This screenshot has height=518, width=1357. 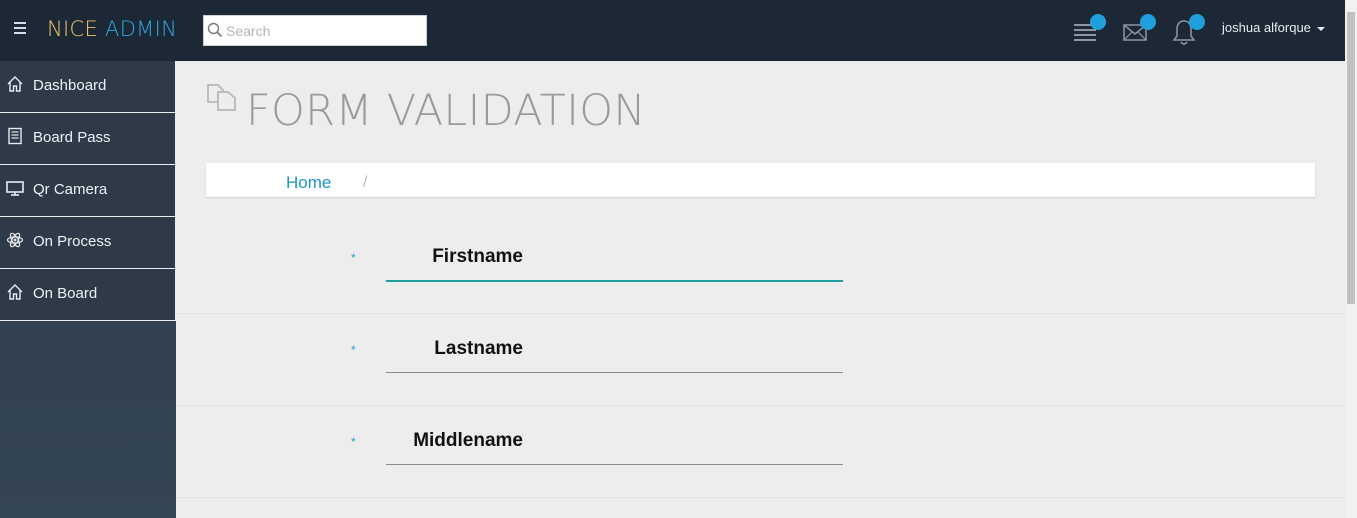 I want to click on mail-button, so click(x=1139, y=30).